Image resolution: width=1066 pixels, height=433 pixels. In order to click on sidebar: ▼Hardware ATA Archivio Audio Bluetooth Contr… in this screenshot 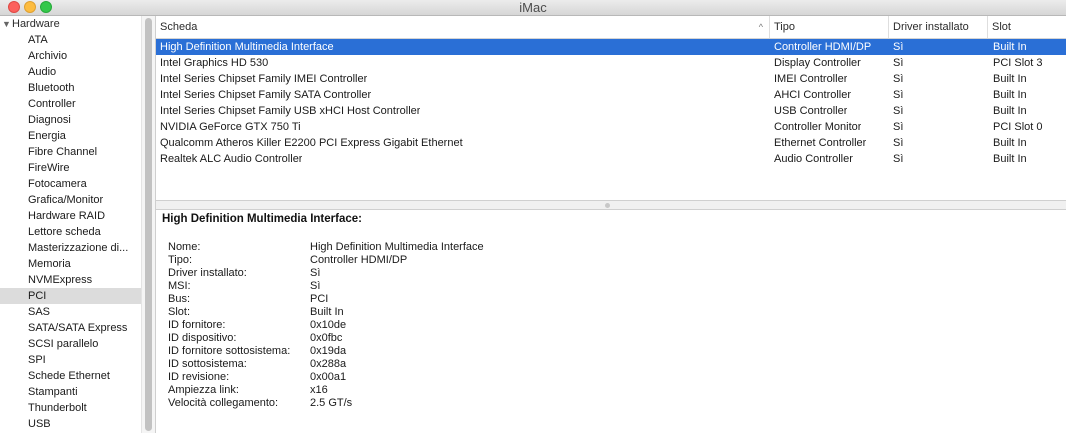, I will do `click(70, 224)`.